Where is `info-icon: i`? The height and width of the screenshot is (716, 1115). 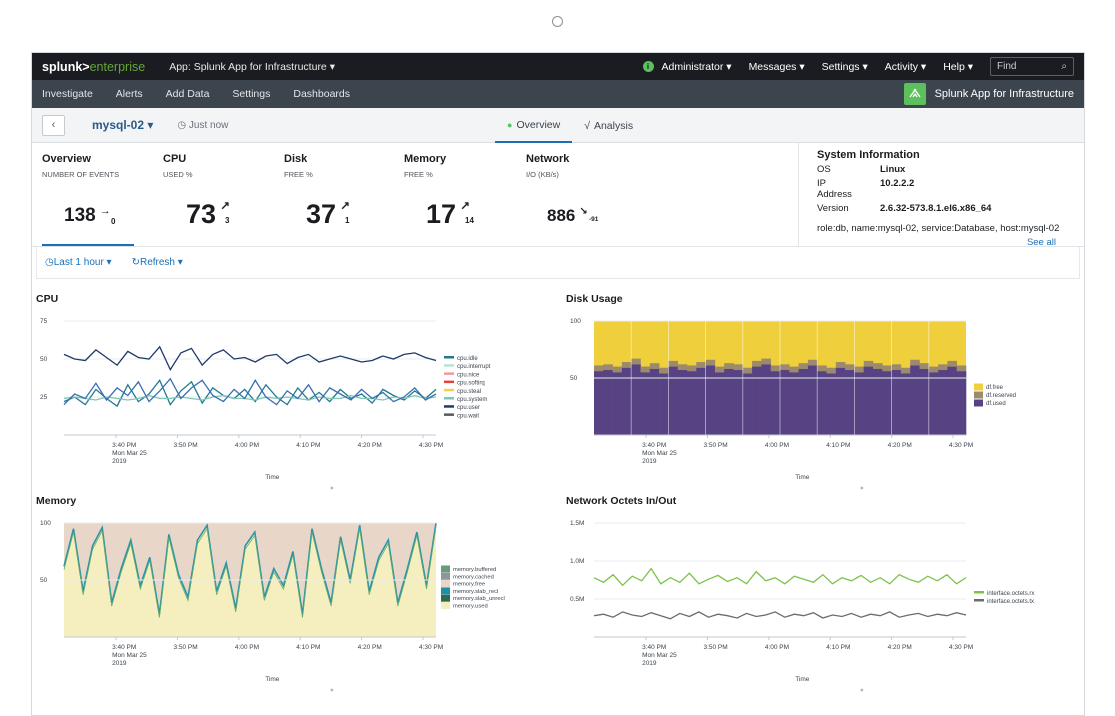
info-icon: i is located at coordinates (648, 66).